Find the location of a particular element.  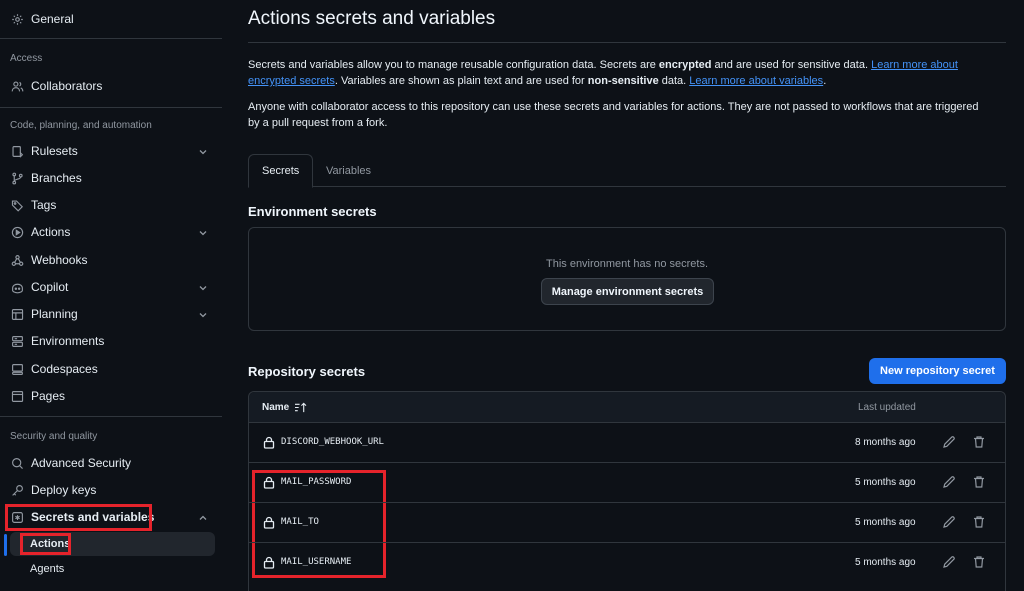

tab-label: Secrets is located at coordinates (281, 171).